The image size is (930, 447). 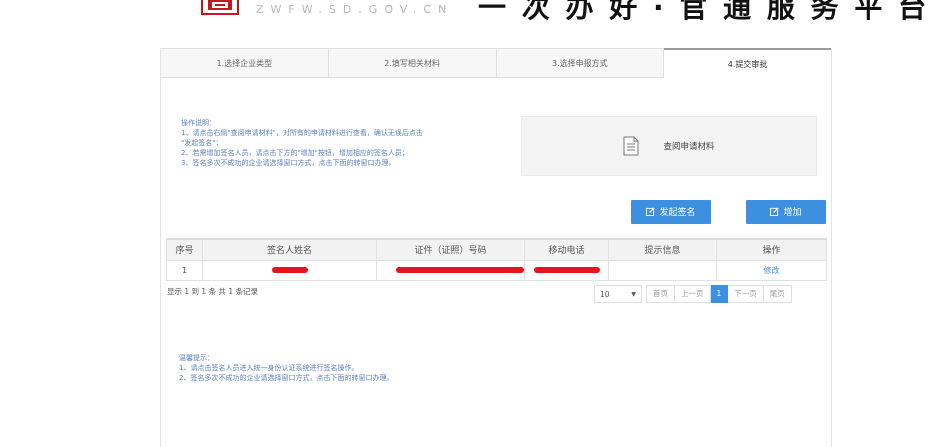 I want to click on add-signer-button: 增加, so click(x=786, y=212).